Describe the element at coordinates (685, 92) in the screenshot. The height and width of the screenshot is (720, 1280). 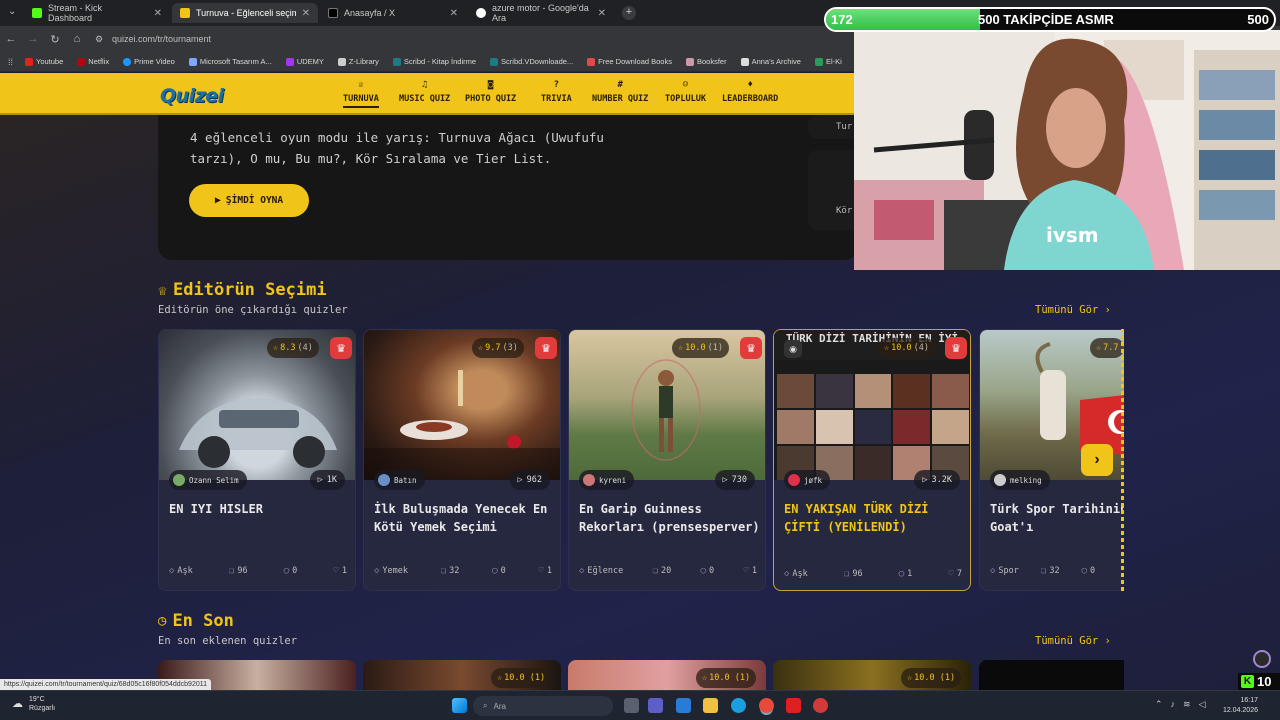
I see `nav-topluluk: ☺ TOPLULUK` at that location.